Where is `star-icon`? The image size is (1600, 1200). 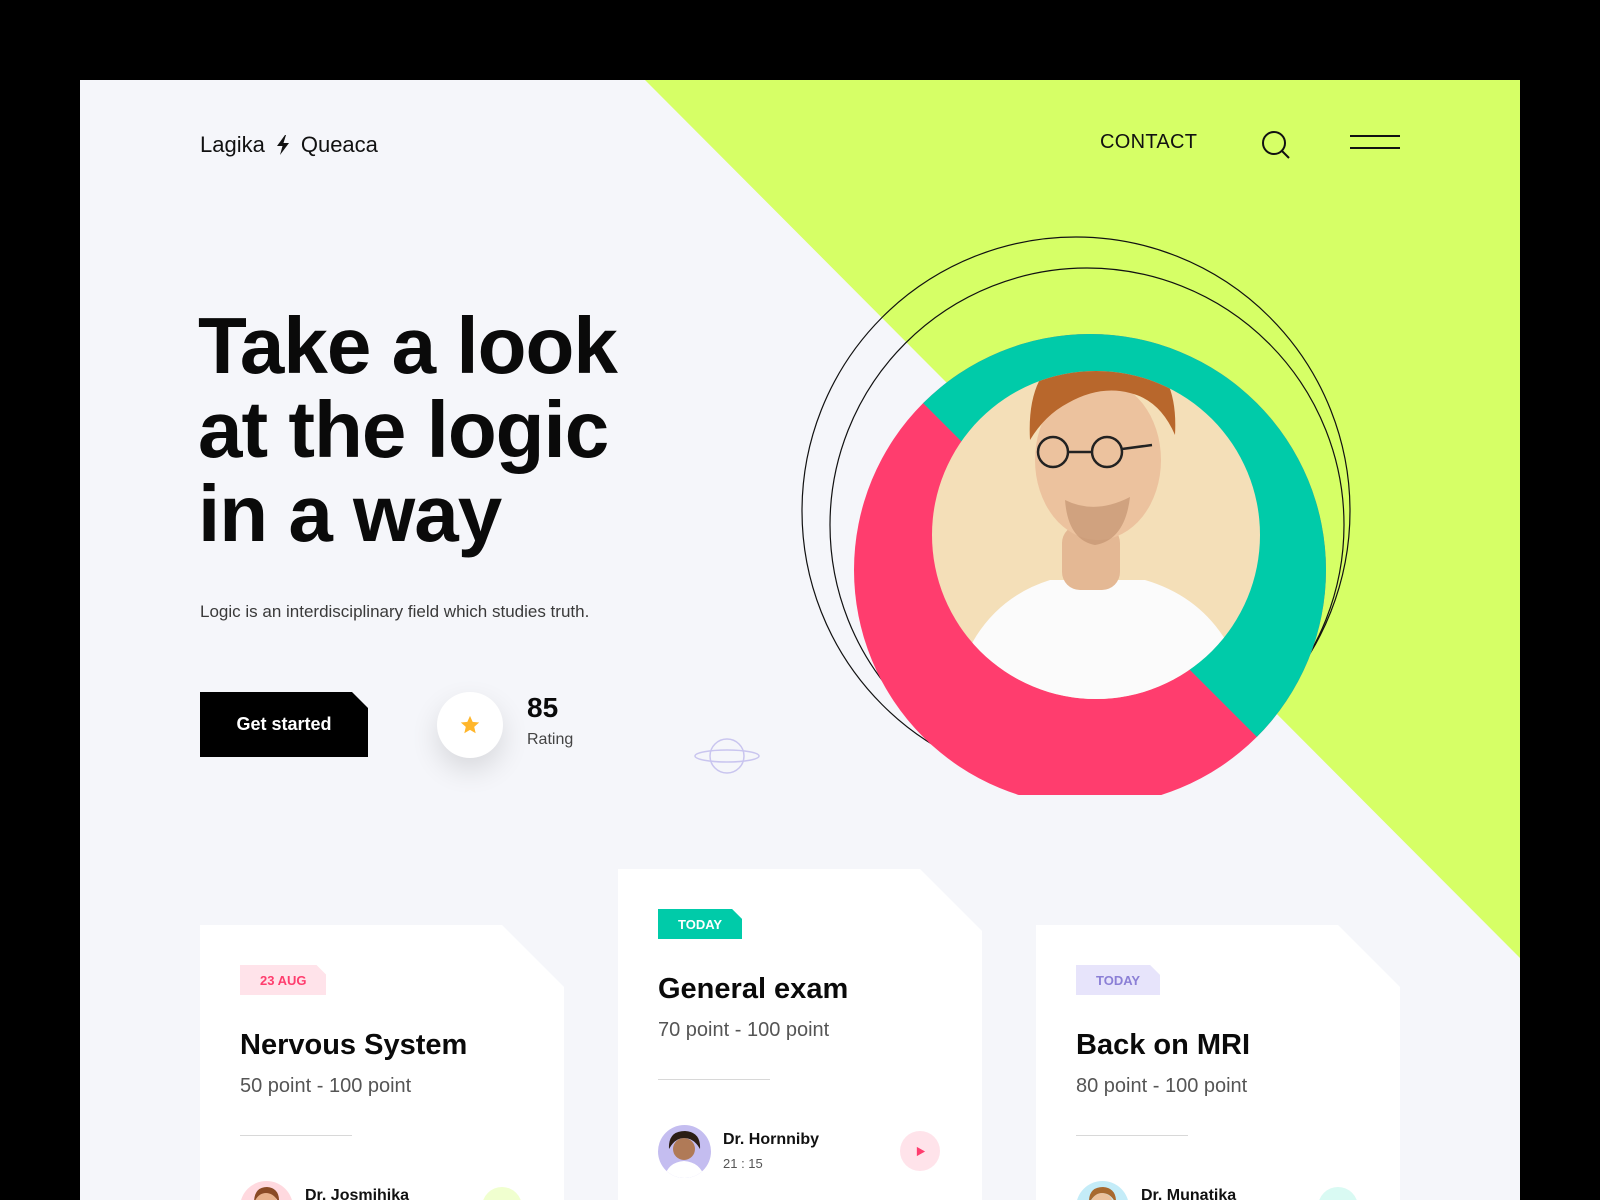
star-icon is located at coordinates (470, 724).